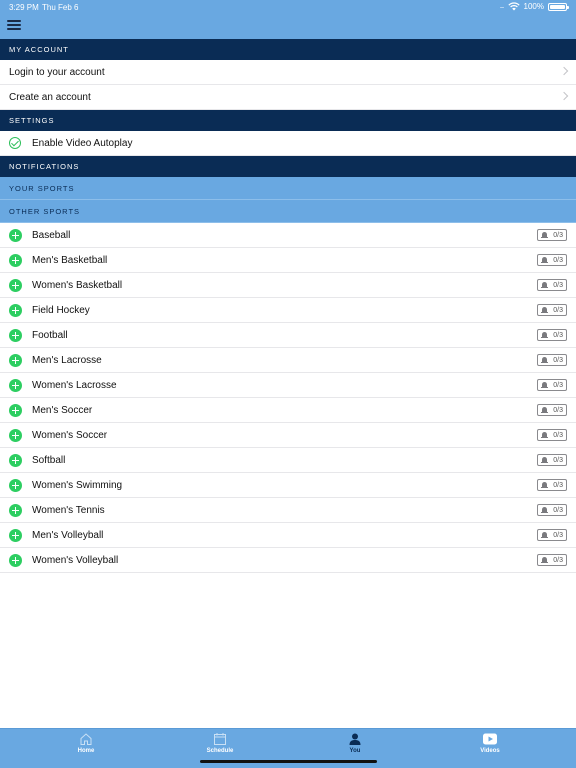 This screenshot has height=768, width=576. What do you see at coordinates (14, 26) in the screenshot?
I see `hamburger-menu-icon` at bounding box center [14, 26].